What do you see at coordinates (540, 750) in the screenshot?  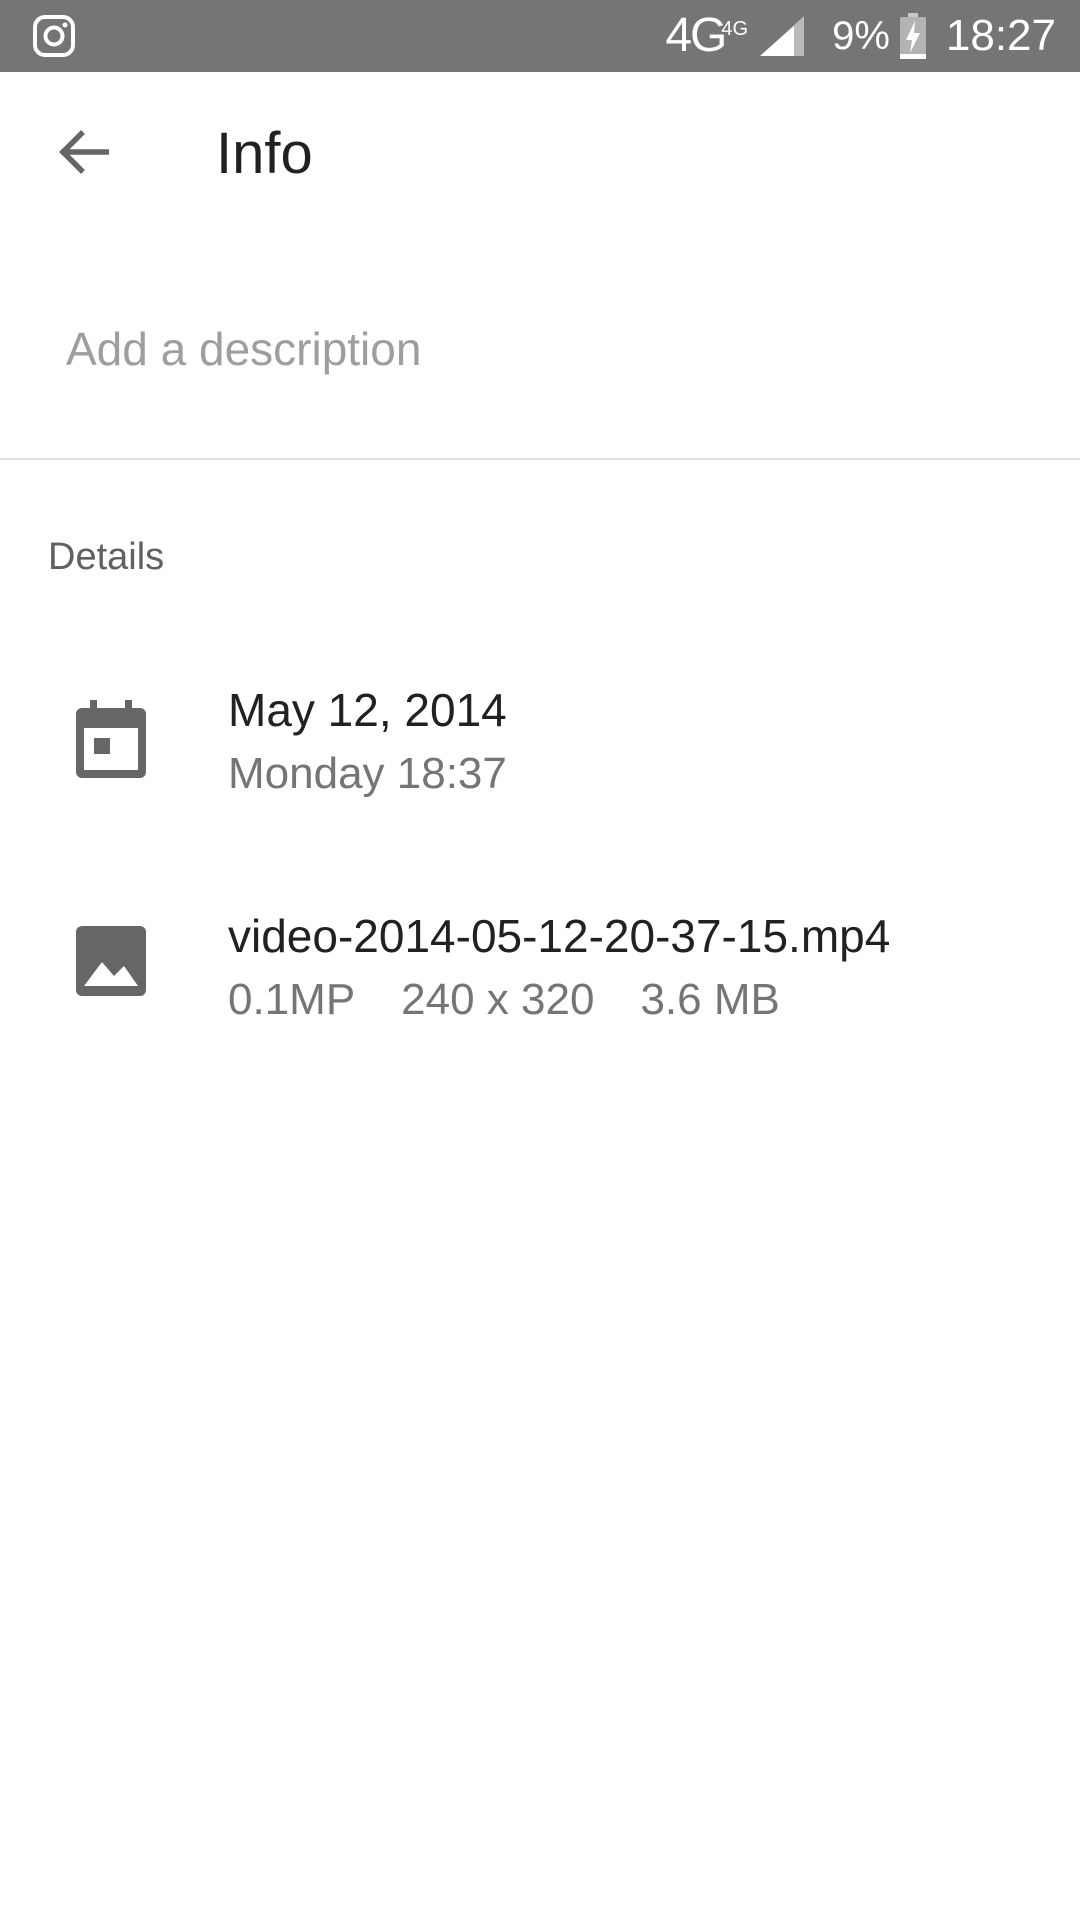 I see `date-detail-row: May 12, 2014 Monday 18:37` at bounding box center [540, 750].